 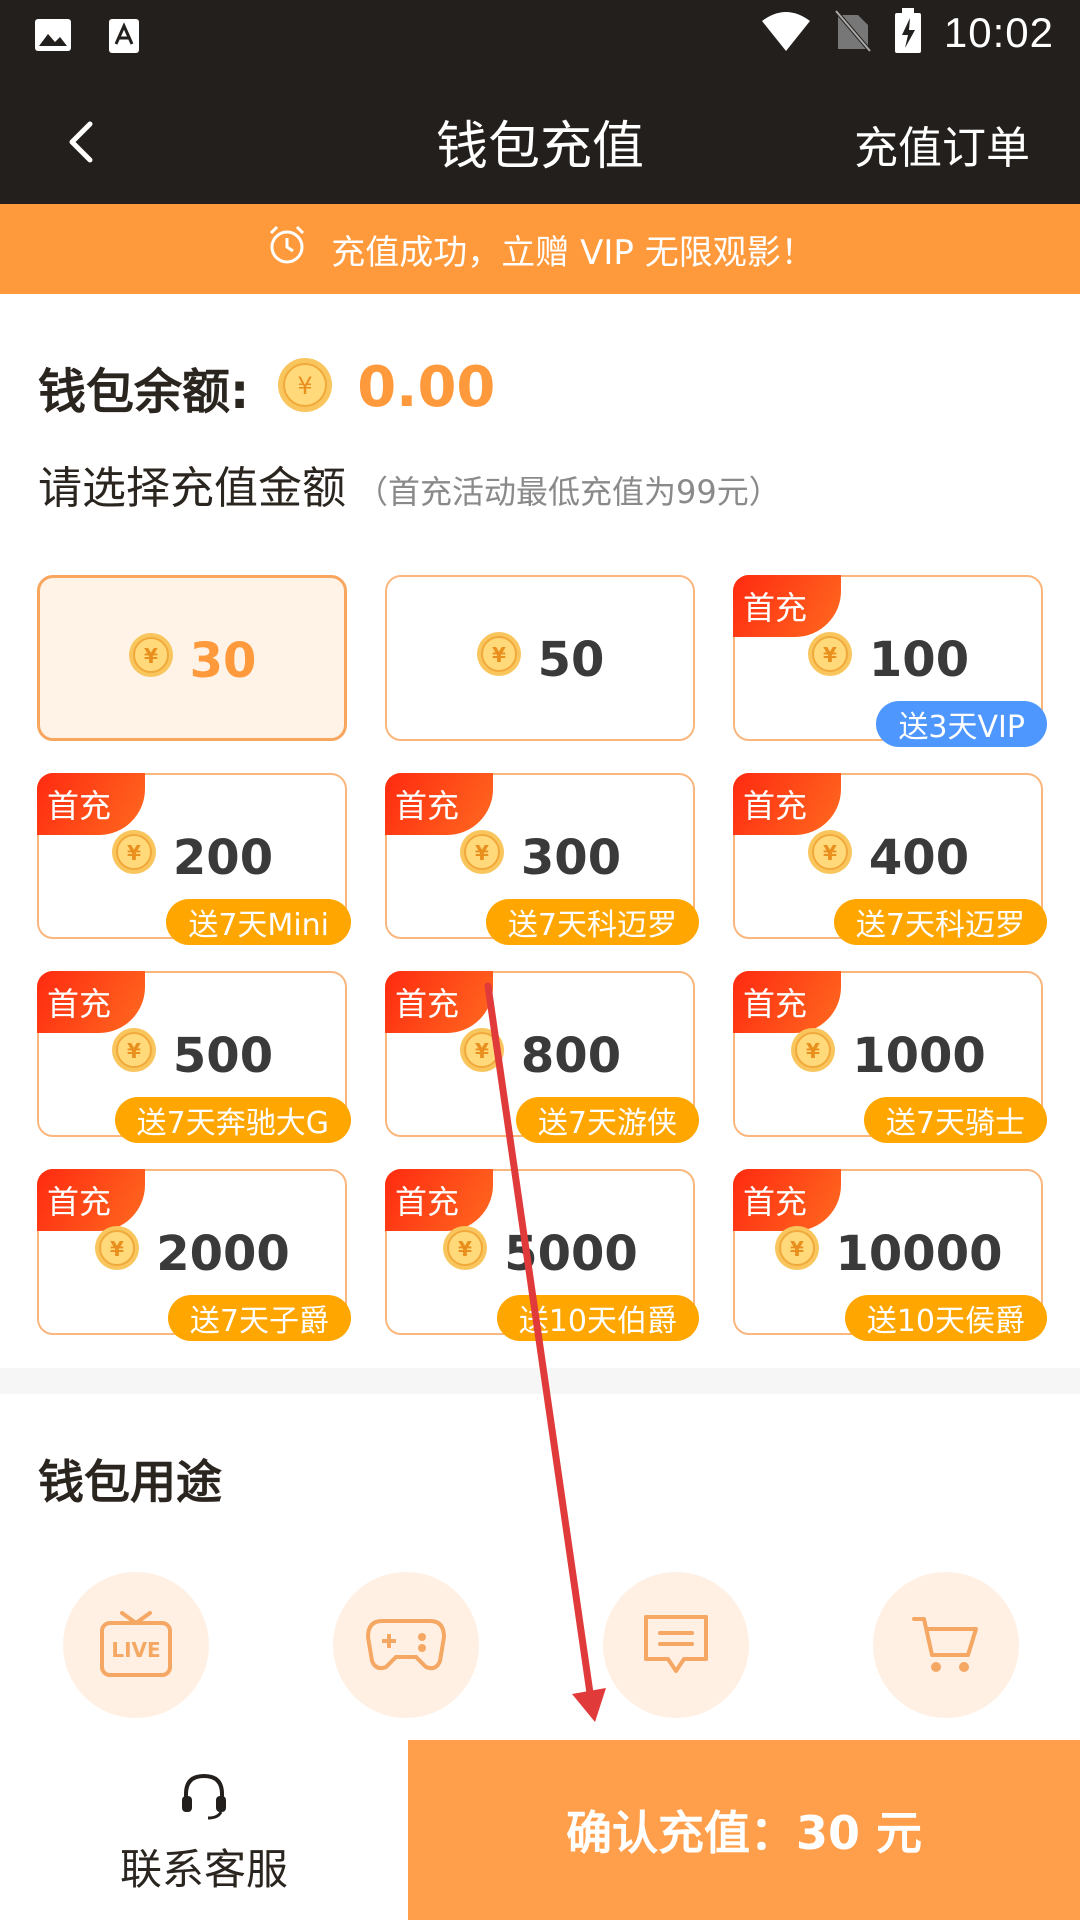 What do you see at coordinates (919, 1254) in the screenshot?
I see `amount-value: 10000` at bounding box center [919, 1254].